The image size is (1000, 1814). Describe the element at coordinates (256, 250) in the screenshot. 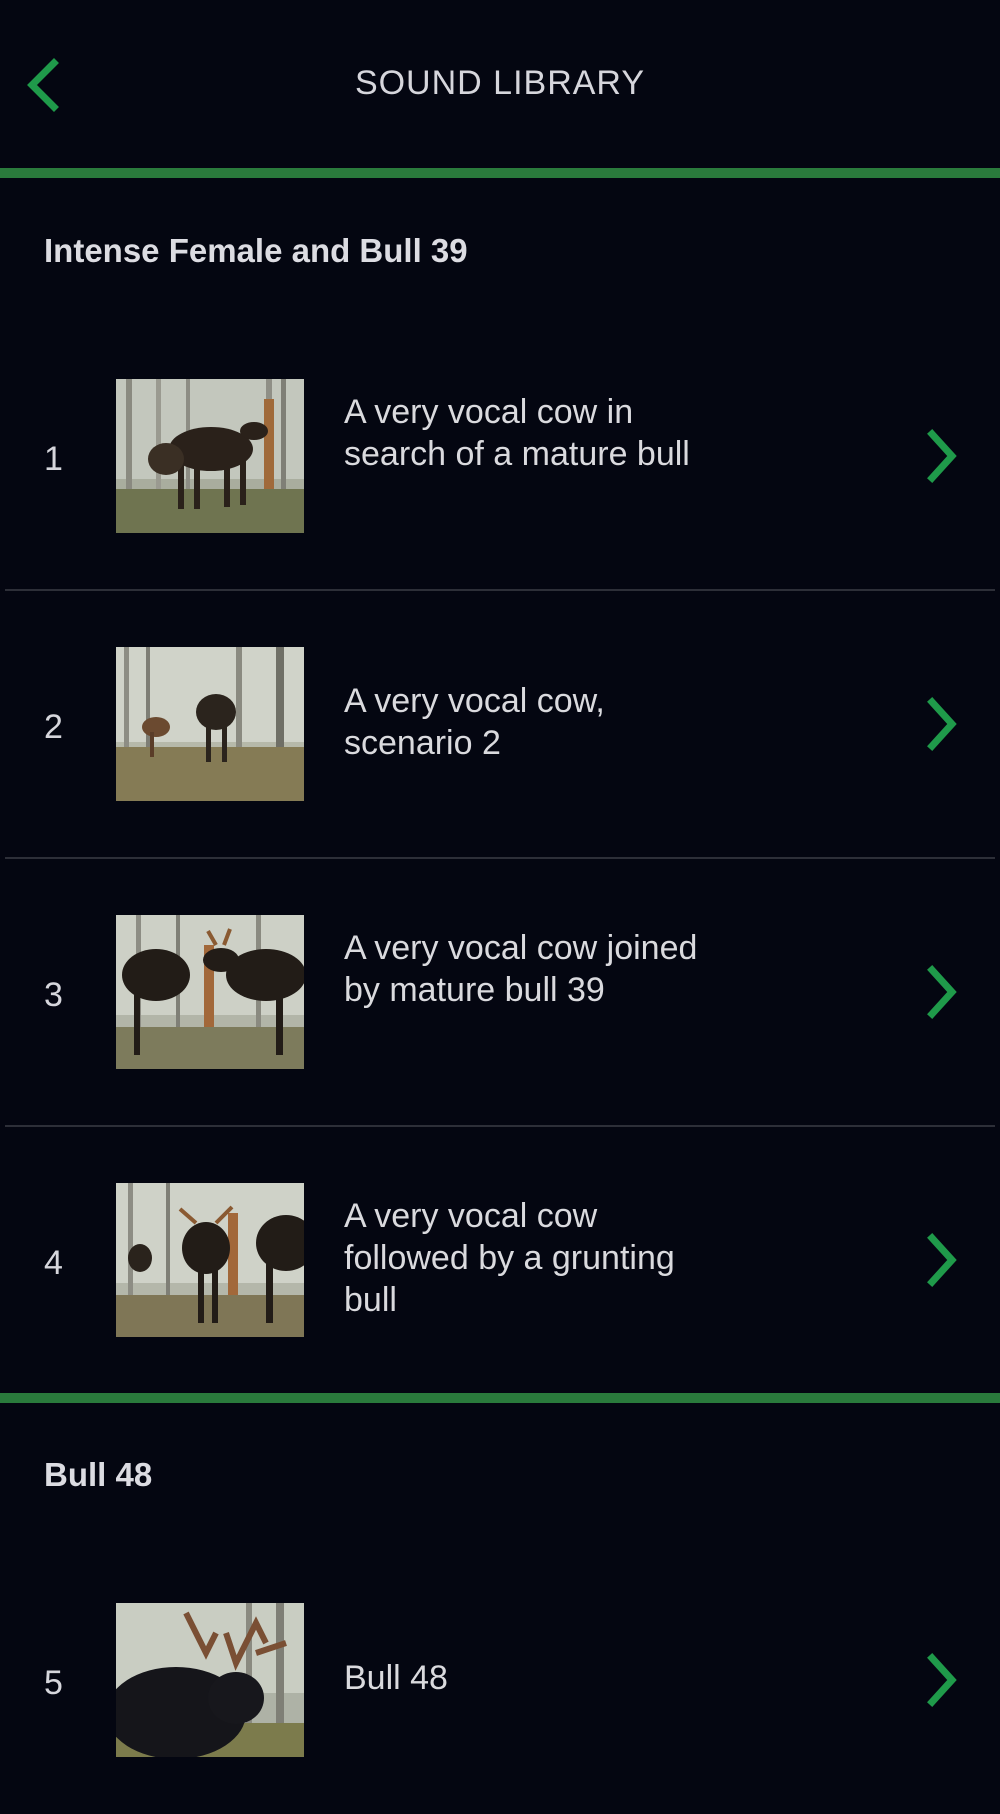

I see `section-title: Intense Female and Bull 39` at that location.